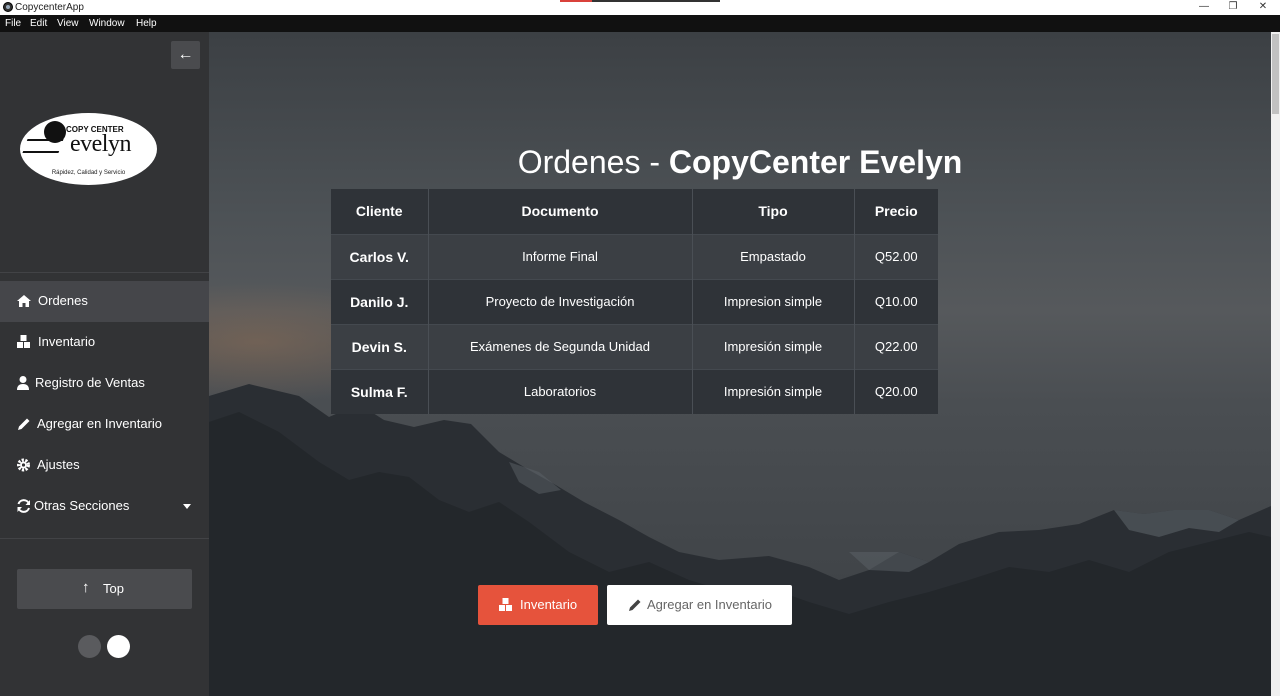 This screenshot has height=696, width=1280. What do you see at coordinates (86, 587) in the screenshot?
I see `arrow-up-icon: ↑` at bounding box center [86, 587].